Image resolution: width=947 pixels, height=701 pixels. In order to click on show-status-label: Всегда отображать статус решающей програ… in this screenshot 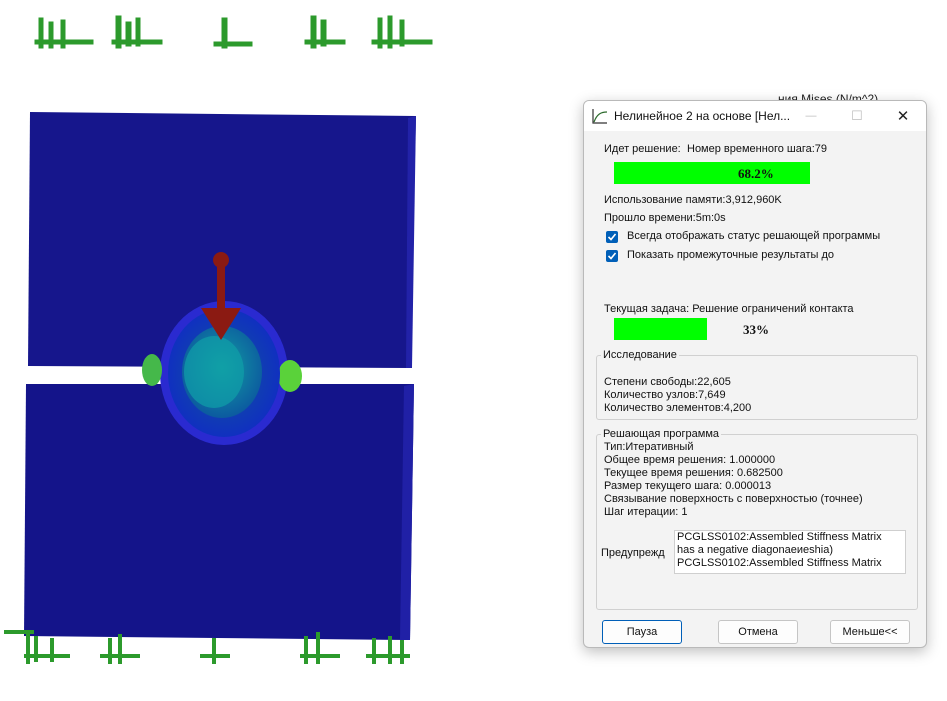, I will do `click(754, 236)`.